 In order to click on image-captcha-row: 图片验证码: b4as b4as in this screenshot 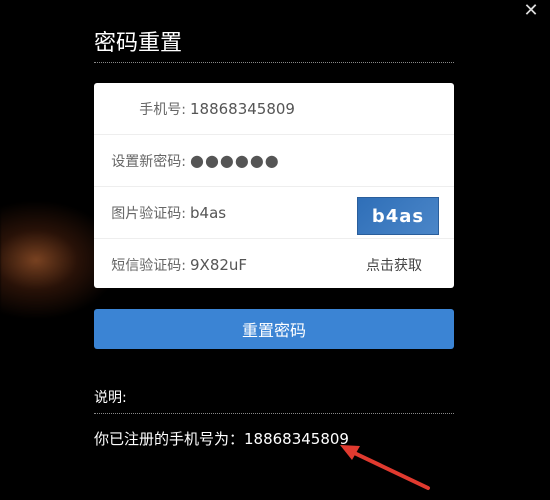, I will do `click(274, 213)`.